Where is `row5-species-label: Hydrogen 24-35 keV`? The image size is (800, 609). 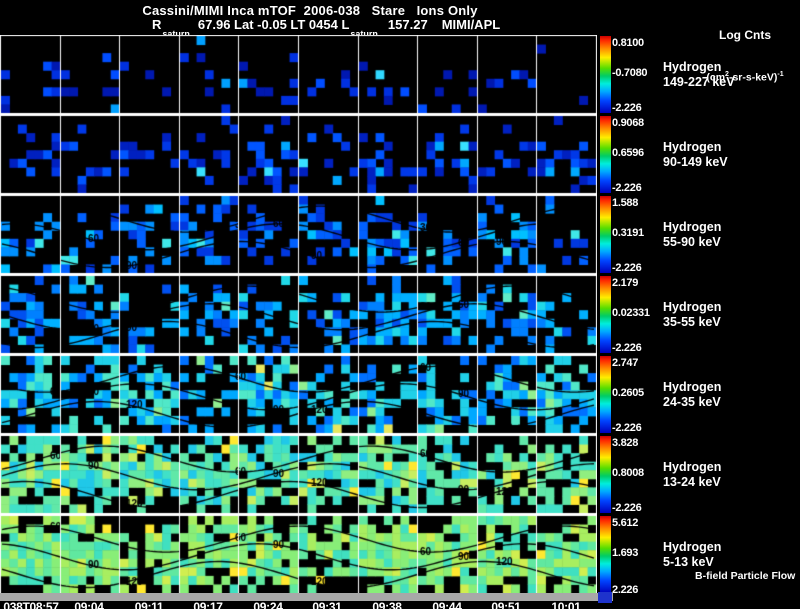 row5-species-label: Hydrogen 24-35 keV is located at coordinates (692, 394).